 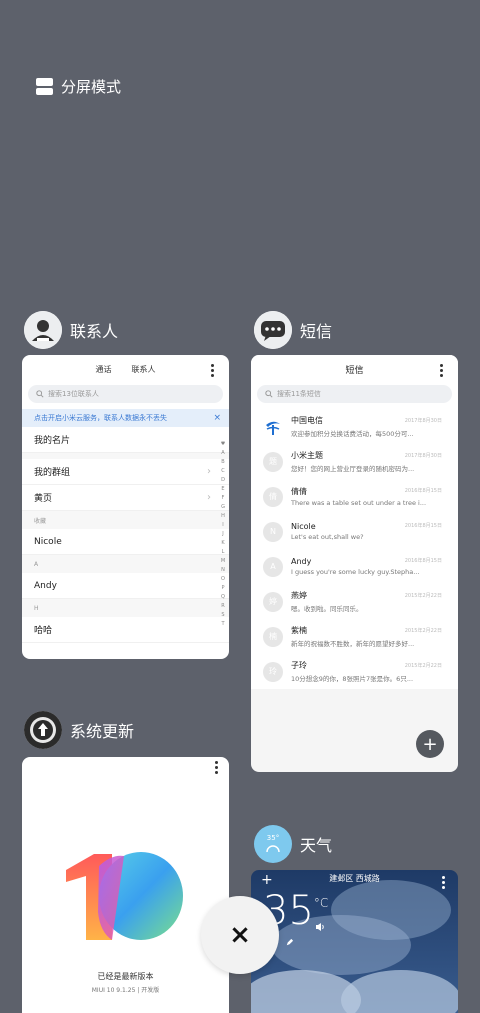 I want to click on contact-row-label: Andy, so click(x=45, y=585).